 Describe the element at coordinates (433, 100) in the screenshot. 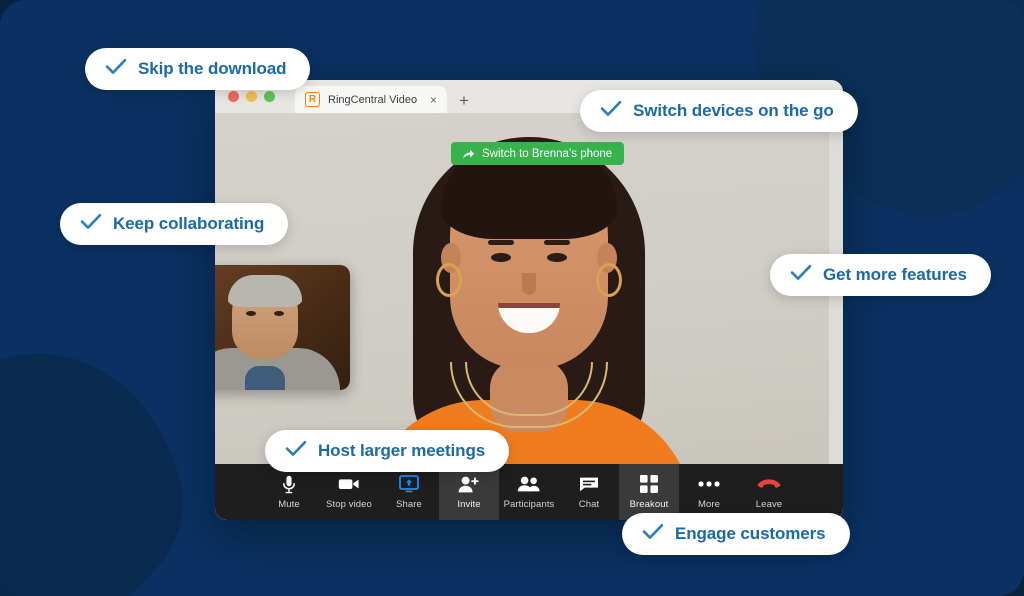

I see `close-icon: ×` at that location.